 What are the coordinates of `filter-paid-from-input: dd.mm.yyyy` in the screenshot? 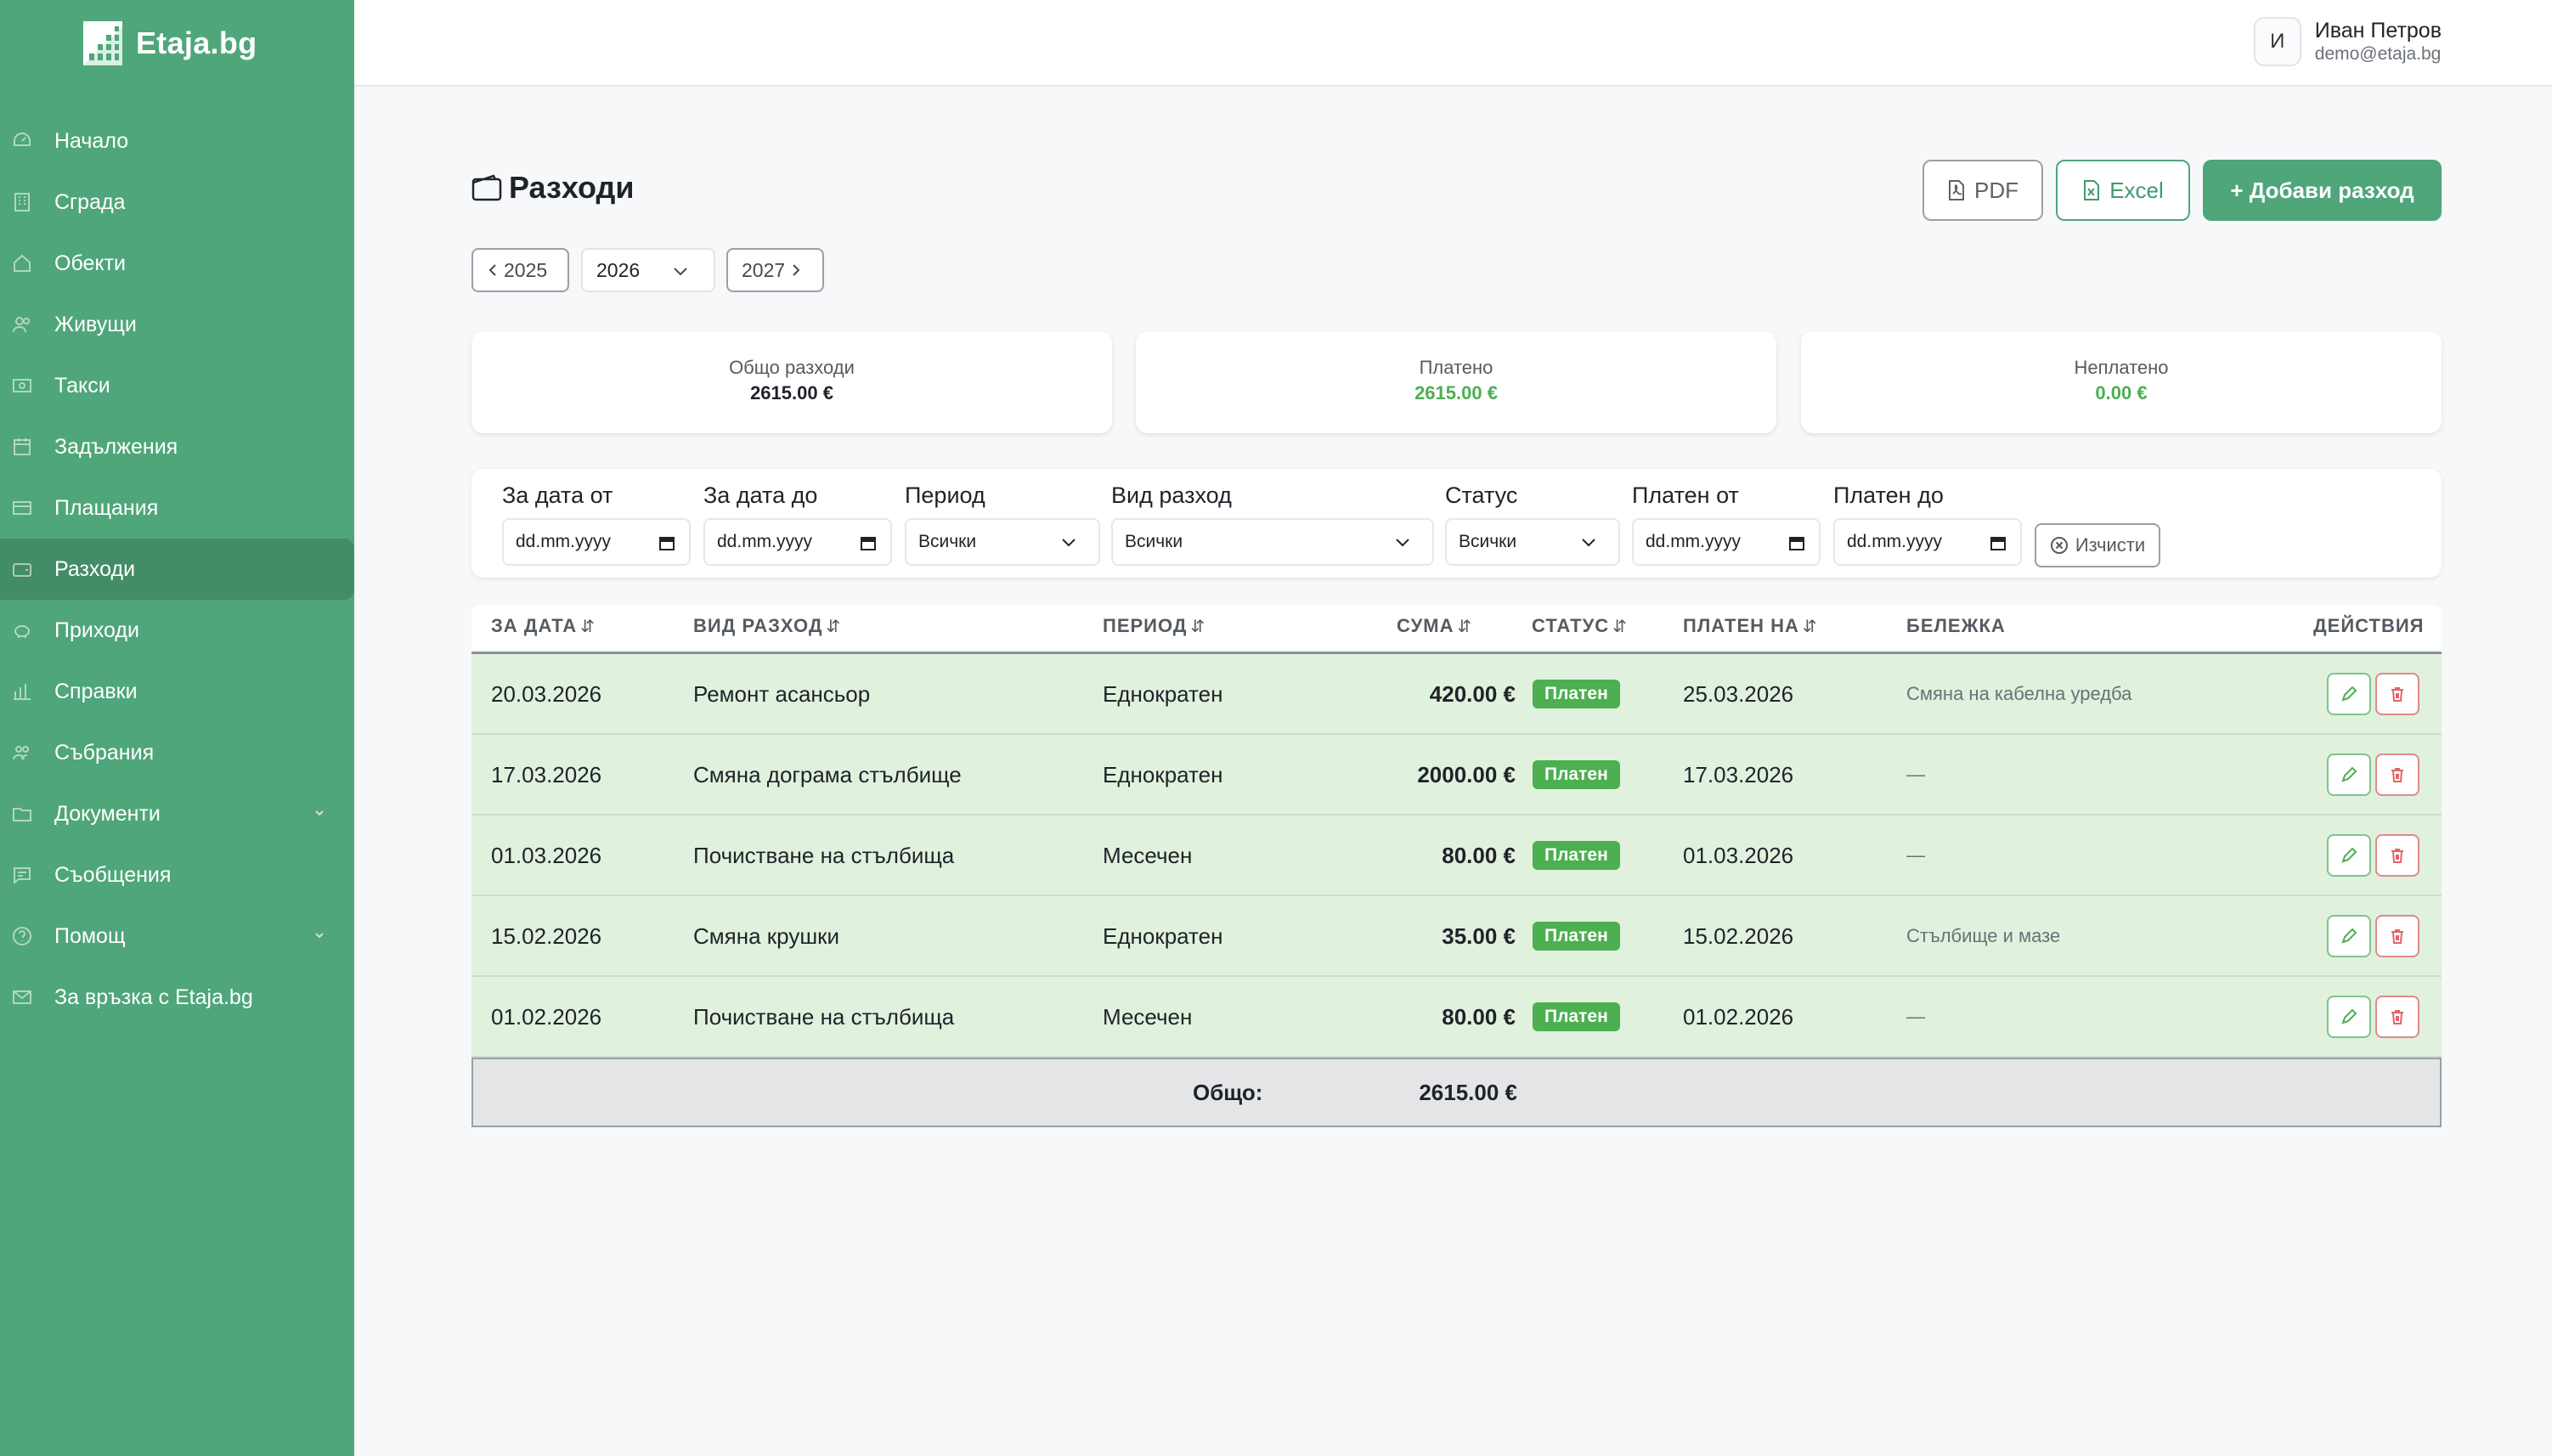 It's located at (1726, 542).